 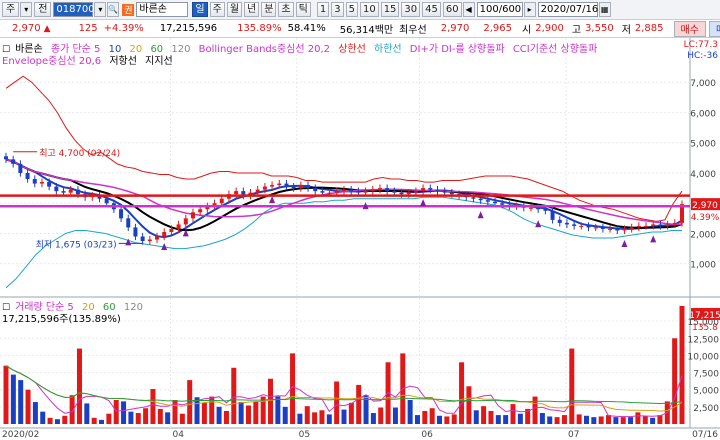 I want to click on volume-tag-label: 17,215, so click(x=704, y=316).